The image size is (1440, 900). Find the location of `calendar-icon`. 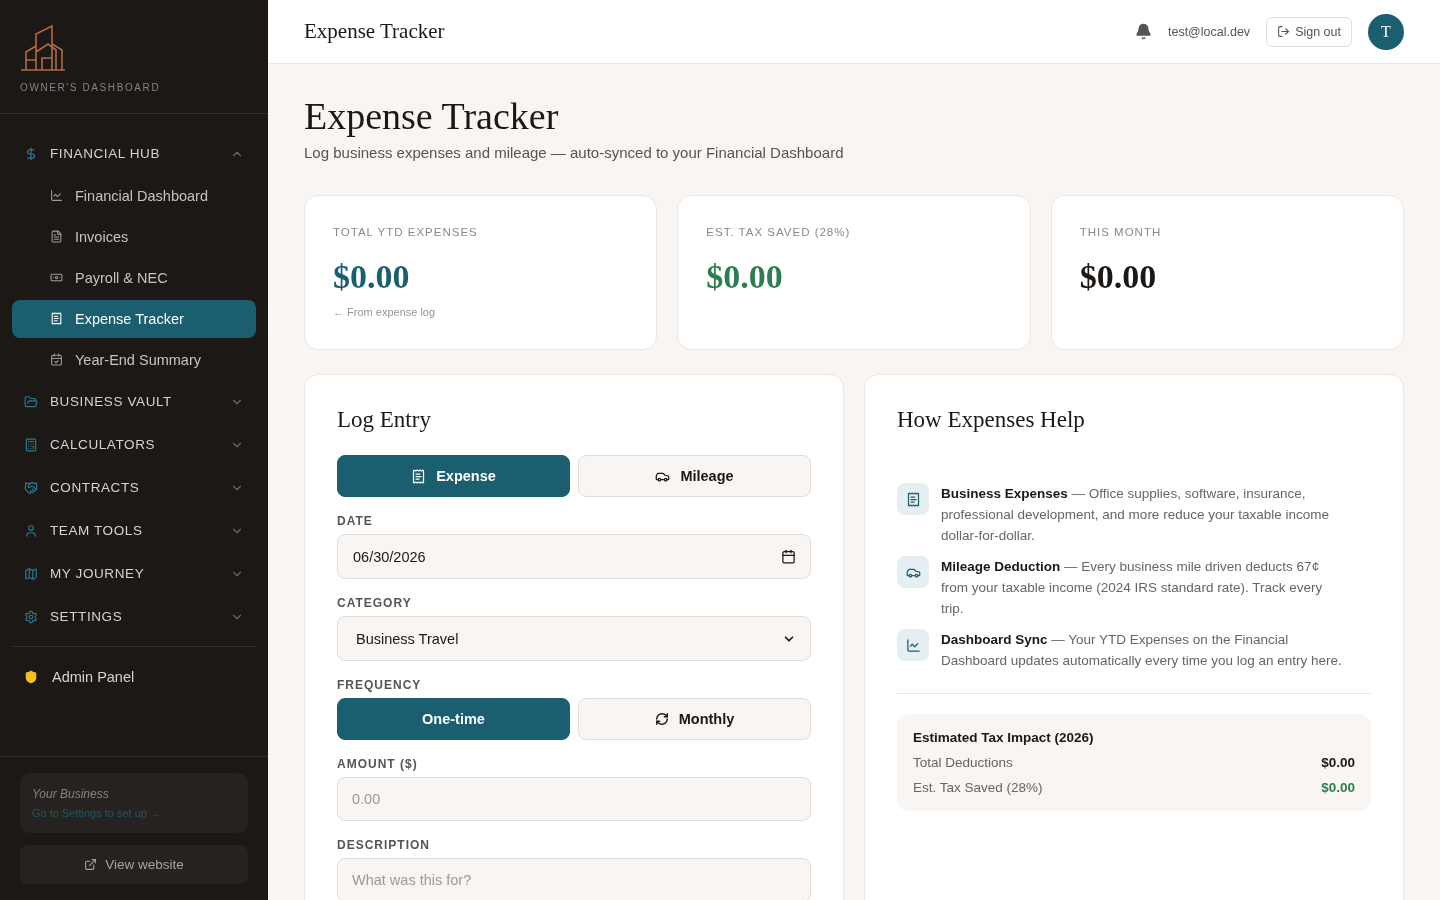

calendar-icon is located at coordinates (788, 556).